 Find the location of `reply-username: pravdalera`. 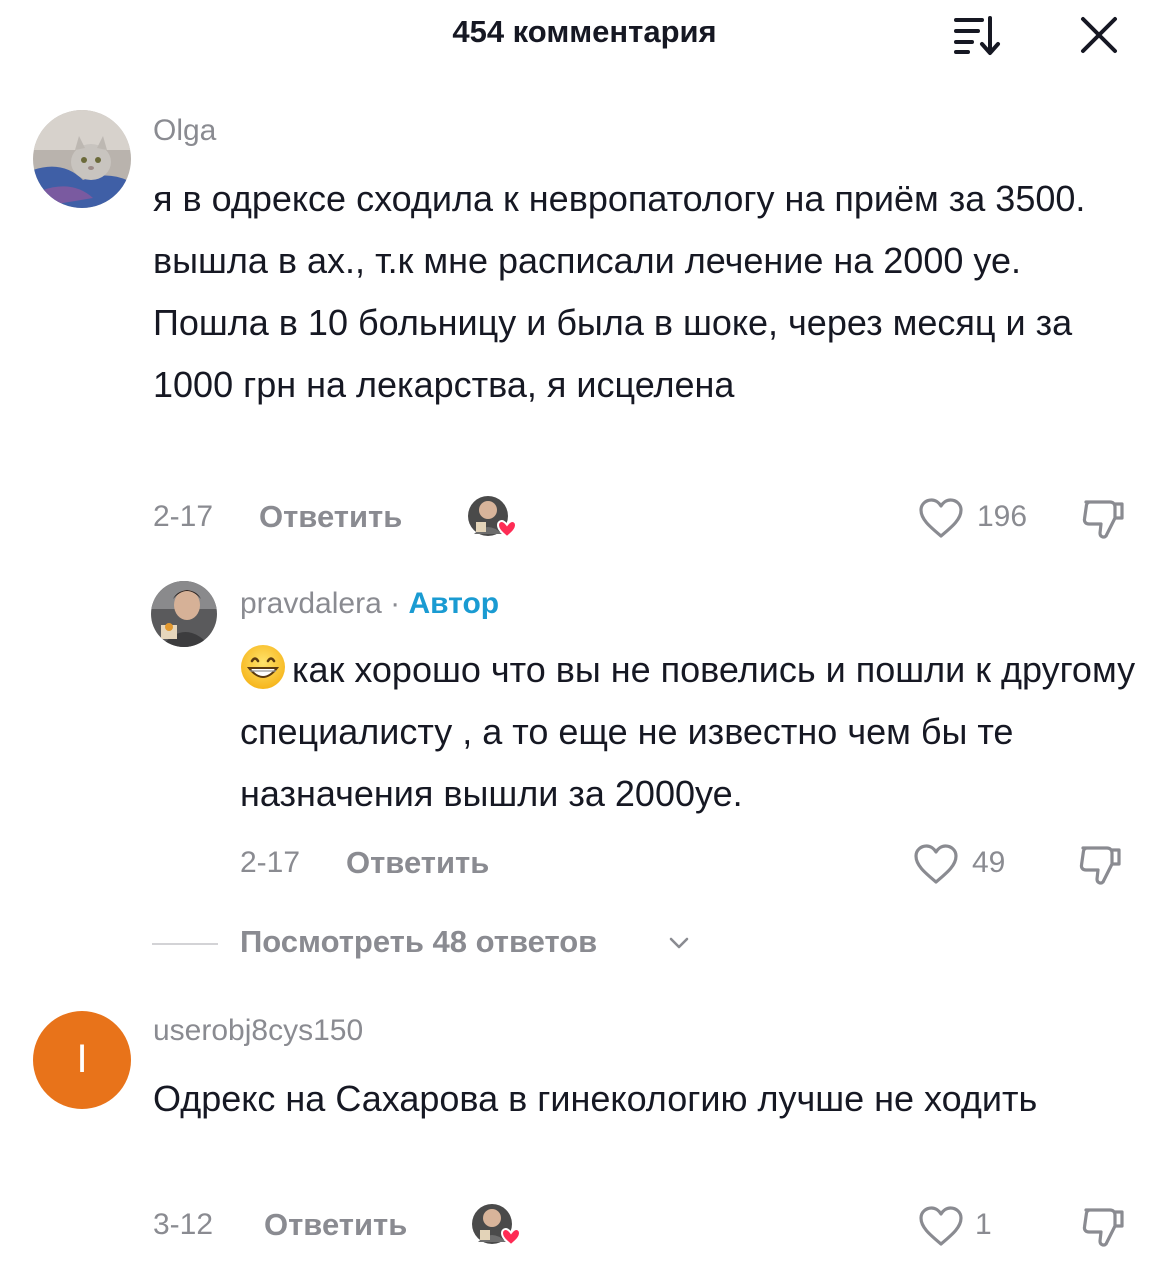

reply-username: pravdalera is located at coordinates (311, 603).